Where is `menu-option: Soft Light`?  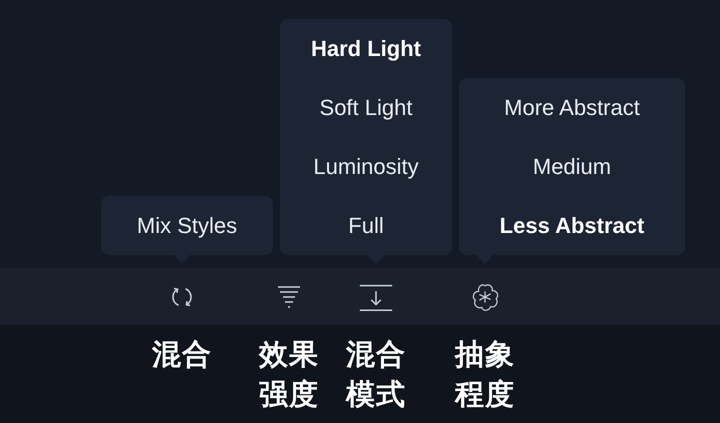
menu-option: Soft Light is located at coordinates (366, 107).